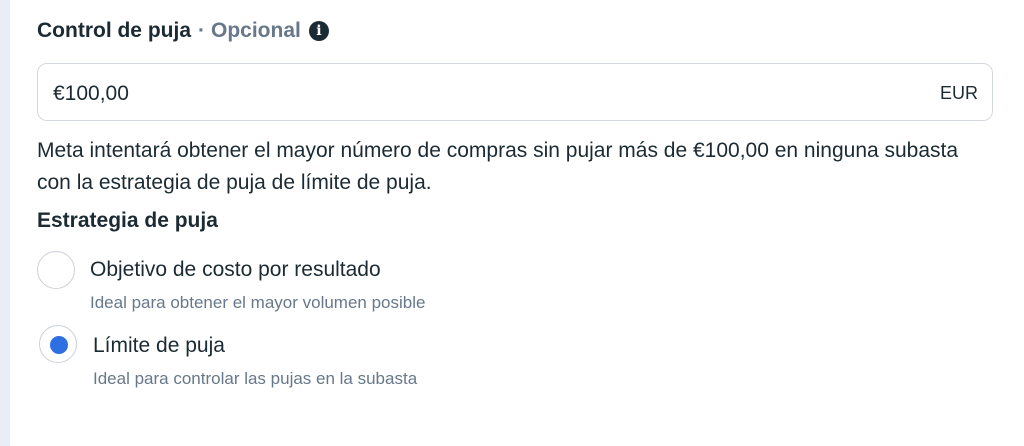 The height and width of the screenshot is (446, 1024). I want to click on radio-selected-dot, so click(59, 345).